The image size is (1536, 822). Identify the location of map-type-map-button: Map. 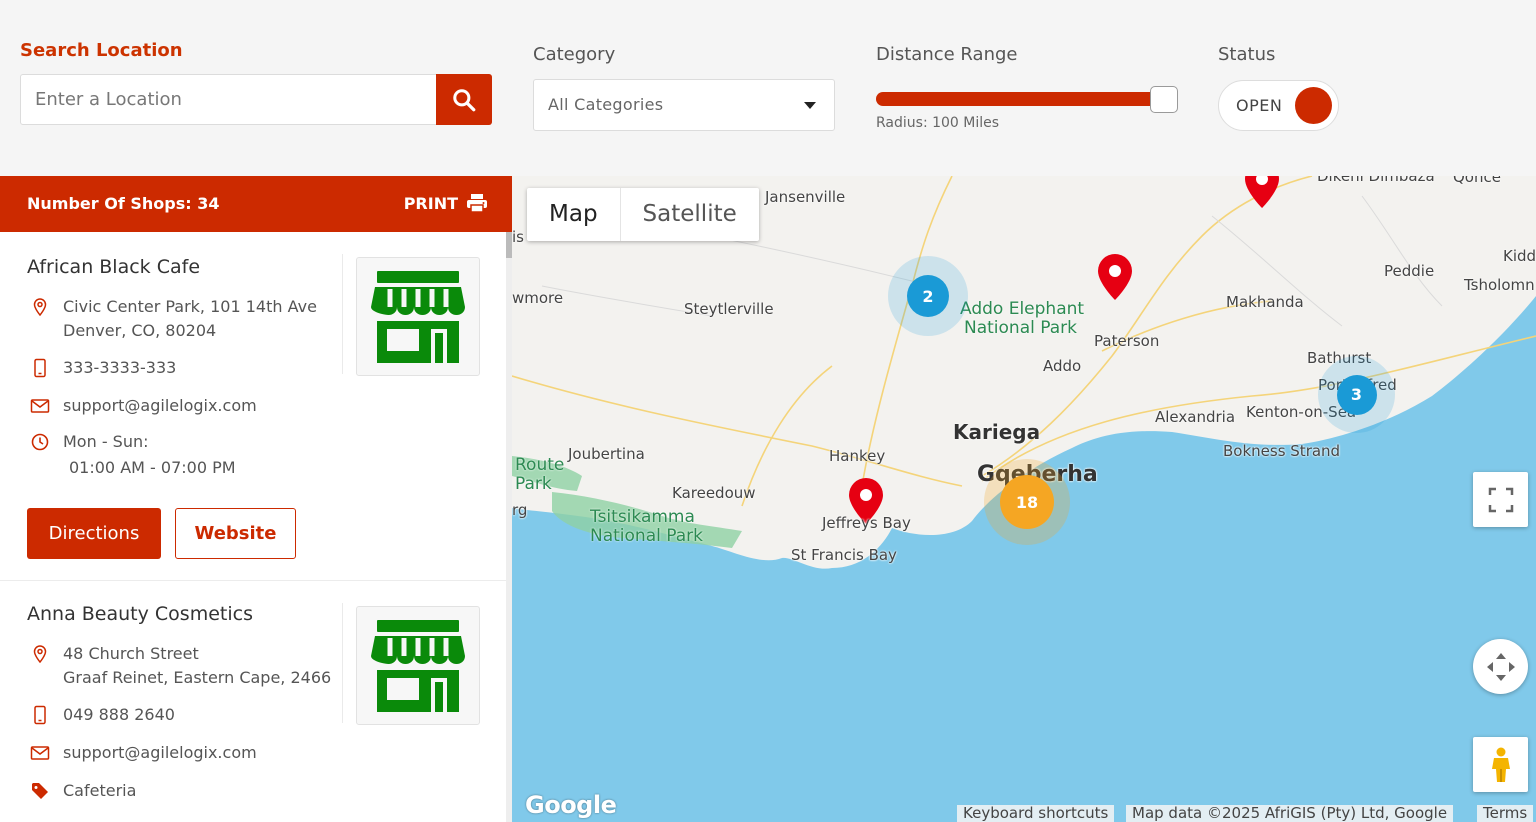
(574, 214).